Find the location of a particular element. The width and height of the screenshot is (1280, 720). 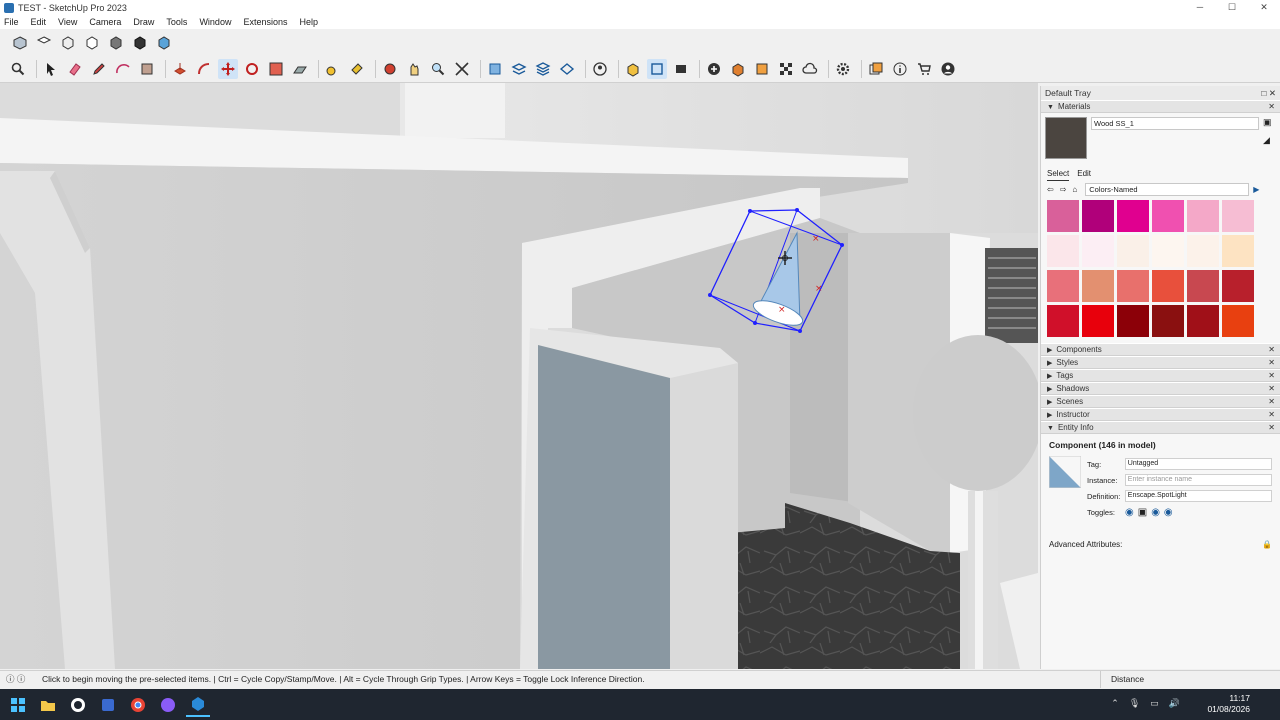

material-name-field: Wood SS_1 is located at coordinates (1175, 123).